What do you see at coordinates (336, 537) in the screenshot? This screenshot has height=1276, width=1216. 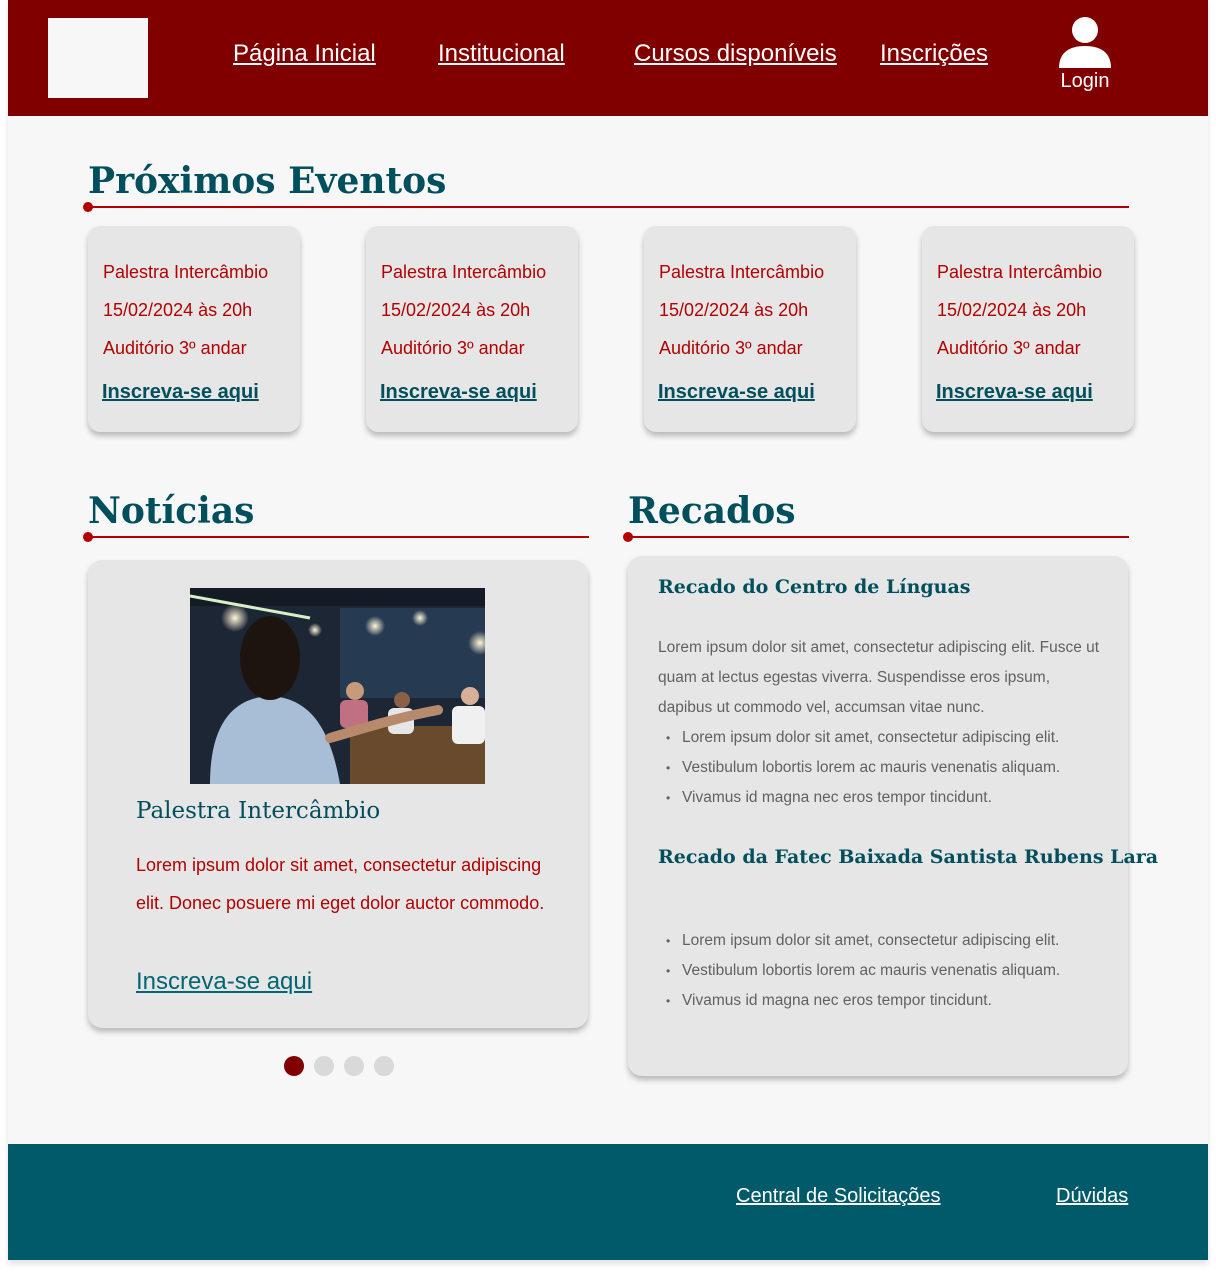 I see `news-divider` at bounding box center [336, 537].